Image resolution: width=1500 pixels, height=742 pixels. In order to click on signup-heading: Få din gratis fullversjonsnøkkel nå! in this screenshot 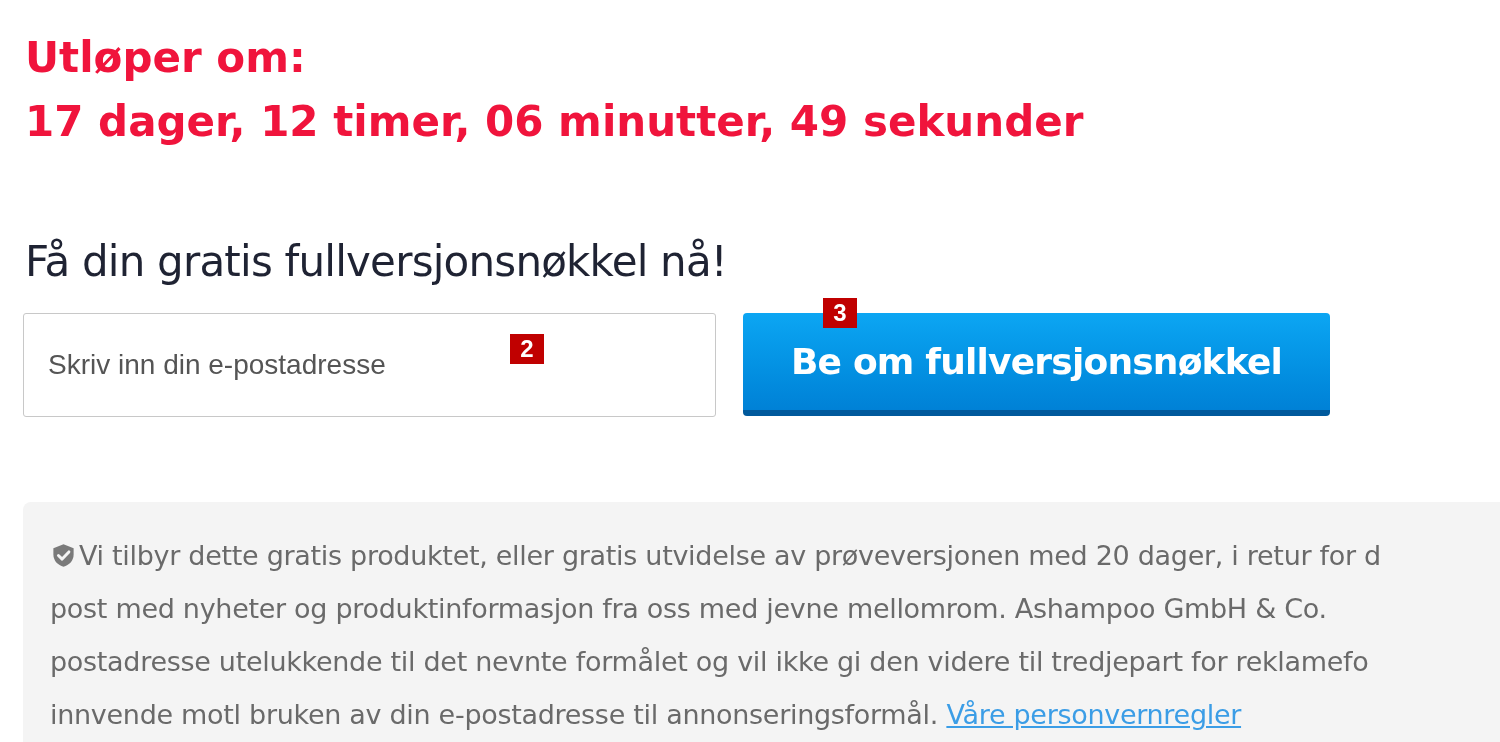, I will do `click(376, 262)`.